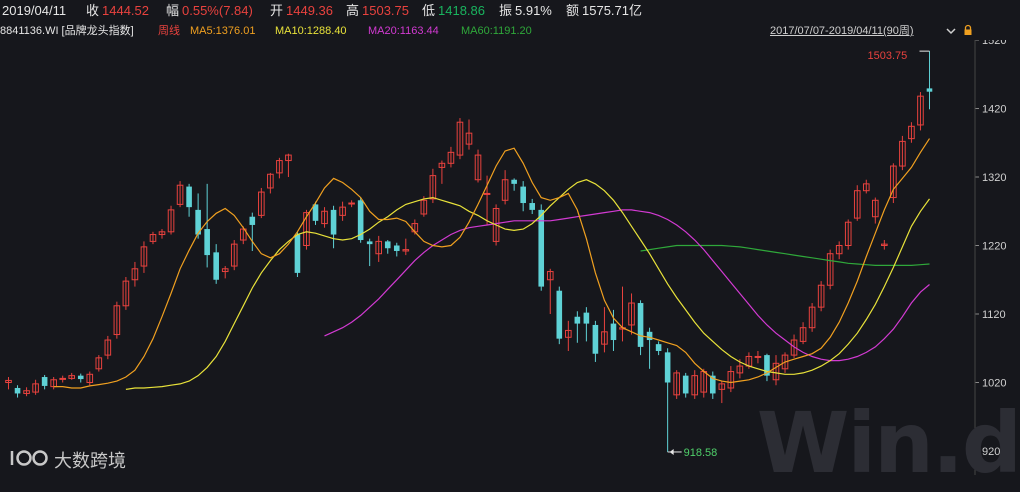 This screenshot has height=492, width=1020. Describe the element at coordinates (67, 31) in the screenshot. I see `security-code: 8841136.WI [品牌龙头指数]` at that location.